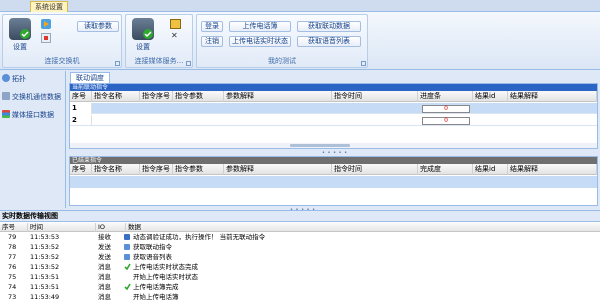 Image resolution: width=600 pixels, height=304 pixels. I want to click on log-data: 上传电话实时状态完成, so click(161, 267).